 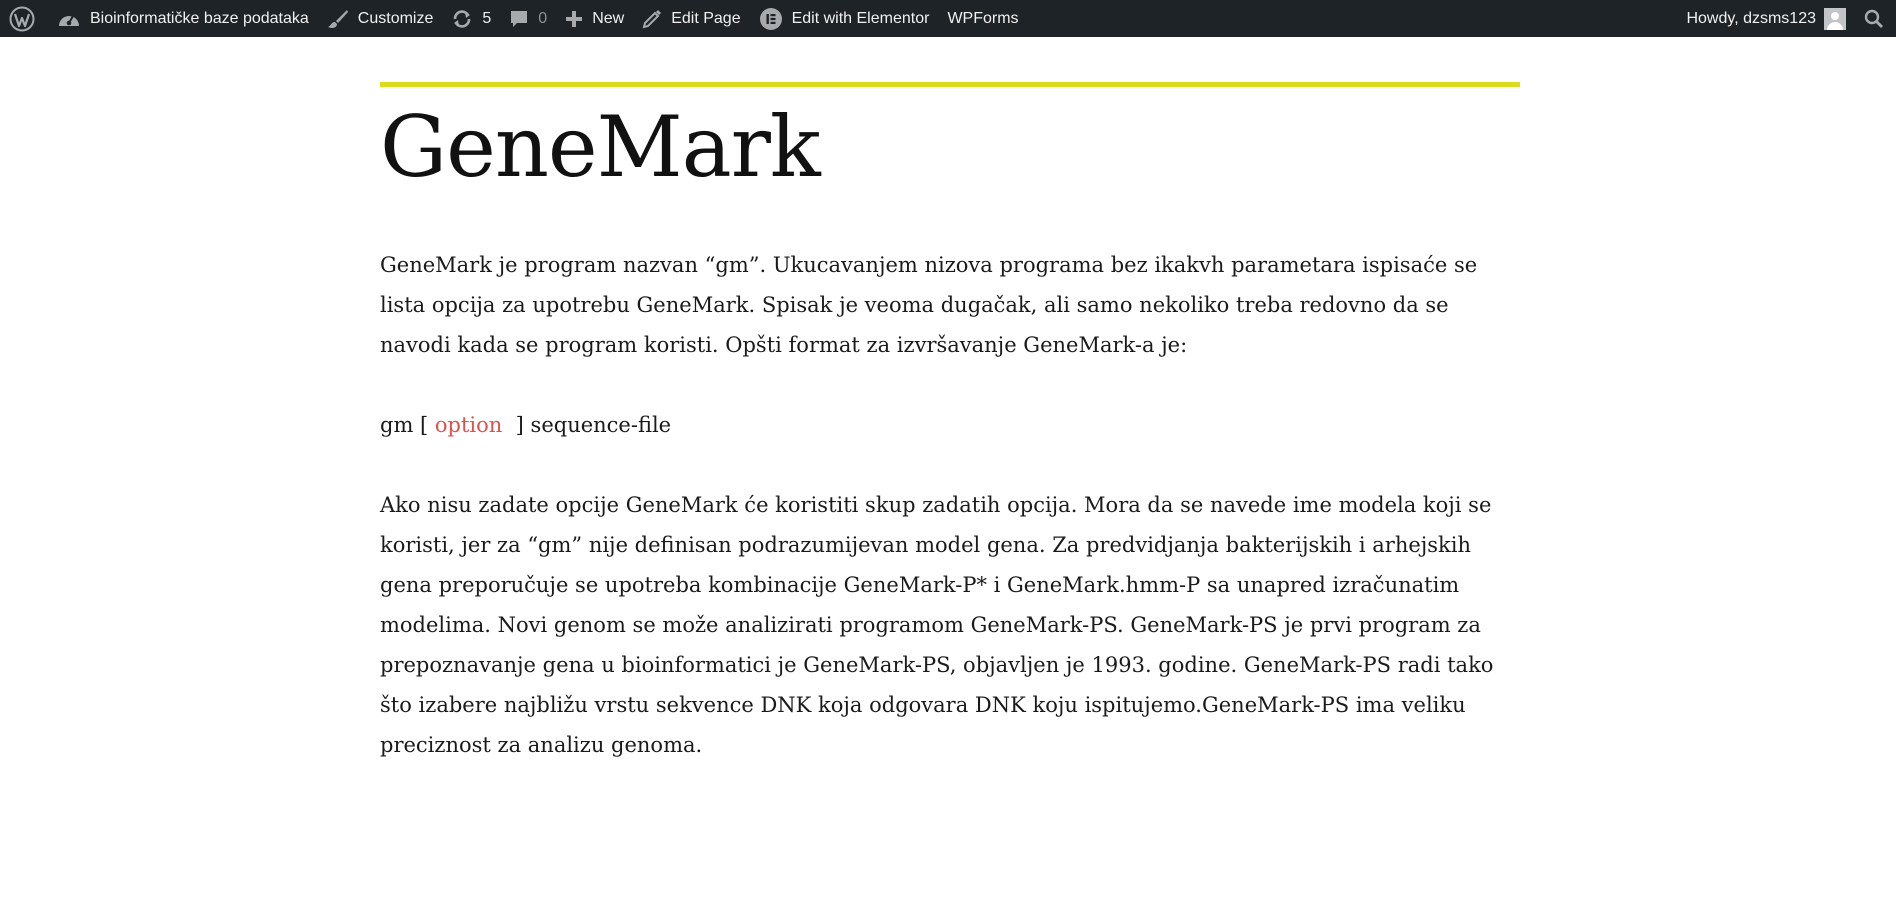 What do you see at coordinates (771, 19) in the screenshot?
I see `elementor-icon` at bounding box center [771, 19].